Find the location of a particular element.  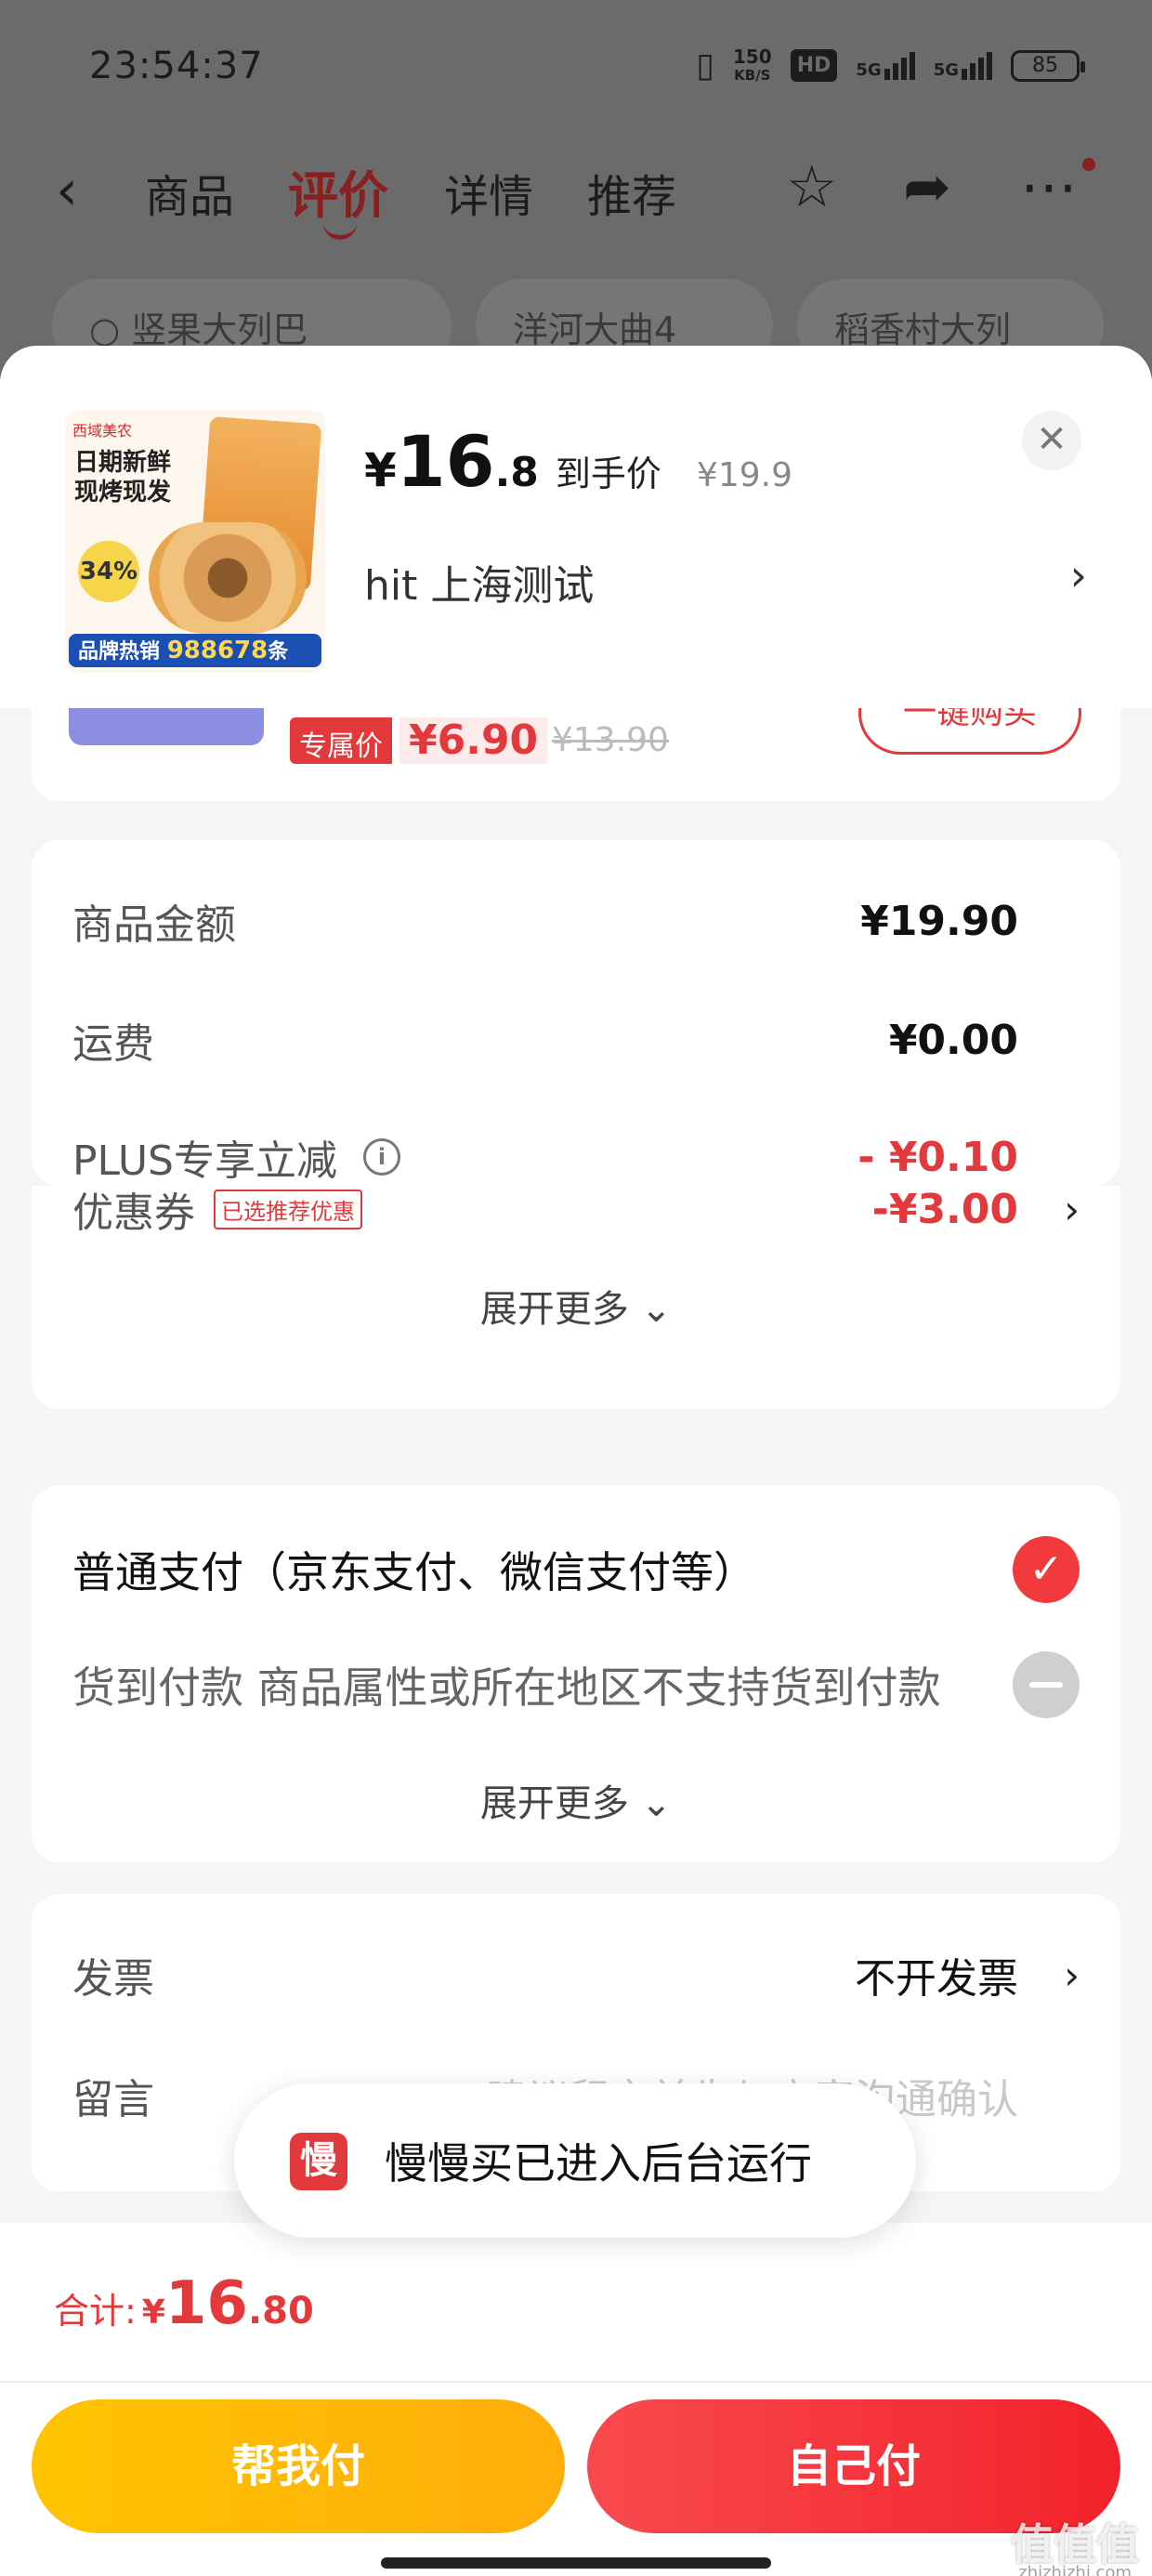

price-label: 到手价 is located at coordinates (608, 473).